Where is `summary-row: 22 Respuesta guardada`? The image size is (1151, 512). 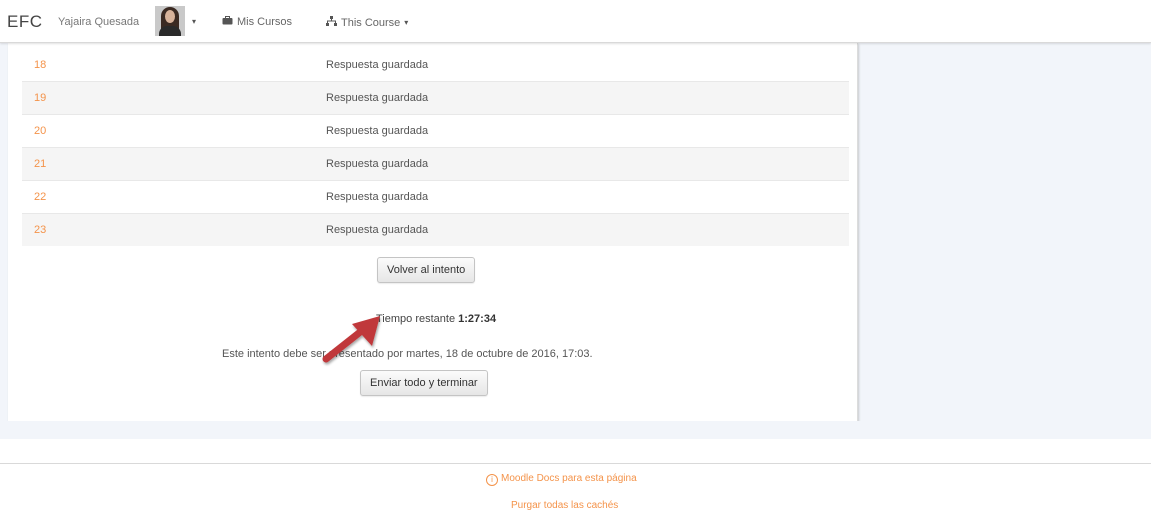
summary-row: 22 Respuesta guardada is located at coordinates (435, 197).